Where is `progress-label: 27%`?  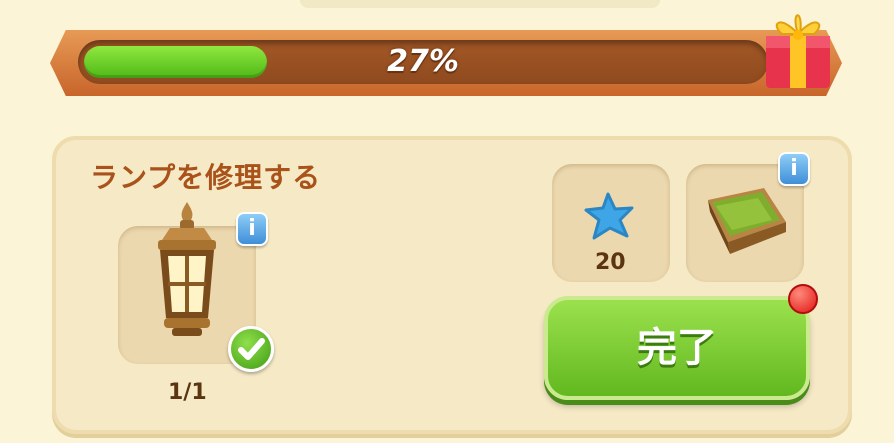 progress-label: 27% is located at coordinates (423, 61).